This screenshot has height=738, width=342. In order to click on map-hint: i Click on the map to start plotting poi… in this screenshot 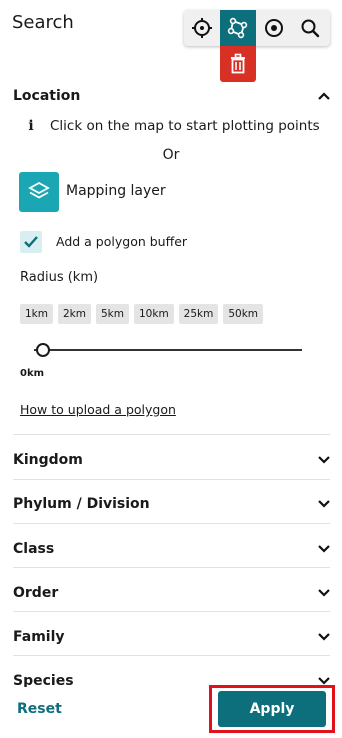, I will do `click(172, 126)`.